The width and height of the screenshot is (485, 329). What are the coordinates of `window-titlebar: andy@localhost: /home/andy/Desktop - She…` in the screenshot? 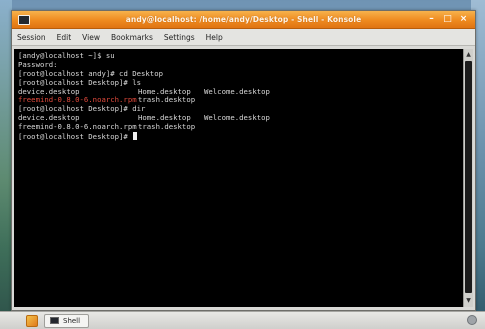 It's located at (243, 20).